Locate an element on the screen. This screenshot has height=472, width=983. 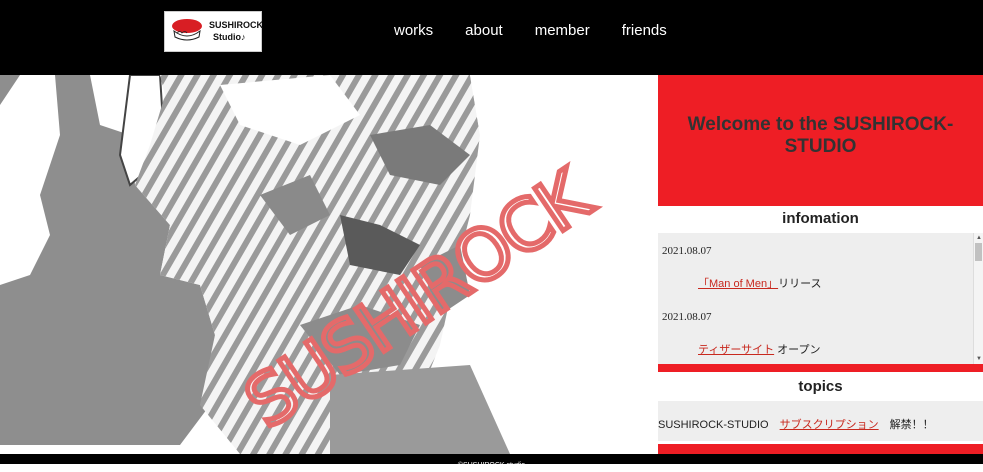
topics-box: SUSHIROCK-STUDIO サブスクリプション 解禁！！ is located at coordinates (820, 421).